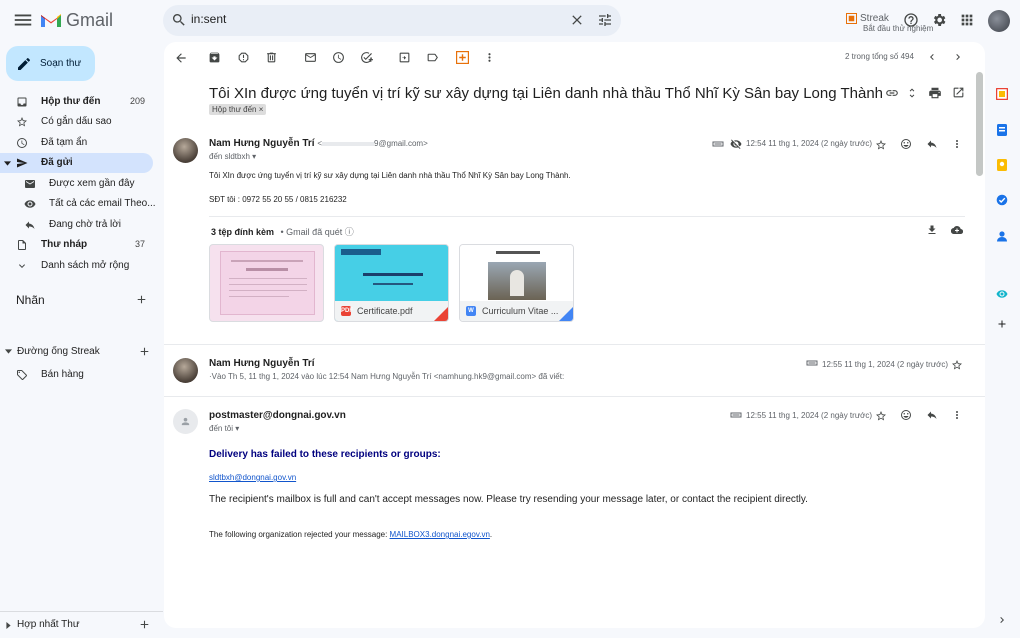 The image size is (1020, 638). Describe the element at coordinates (262, 363) in the screenshot. I see `sender-name: Nam Hưng Nguyễn Trí` at that location.